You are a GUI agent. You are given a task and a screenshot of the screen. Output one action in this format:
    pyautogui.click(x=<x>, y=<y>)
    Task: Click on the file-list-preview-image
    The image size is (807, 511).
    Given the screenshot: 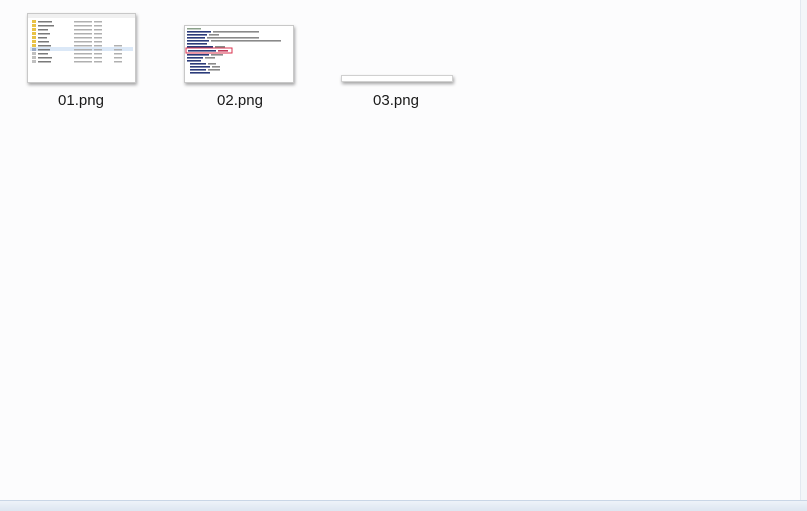 What is the action you would take?
    pyautogui.click(x=81, y=48)
    